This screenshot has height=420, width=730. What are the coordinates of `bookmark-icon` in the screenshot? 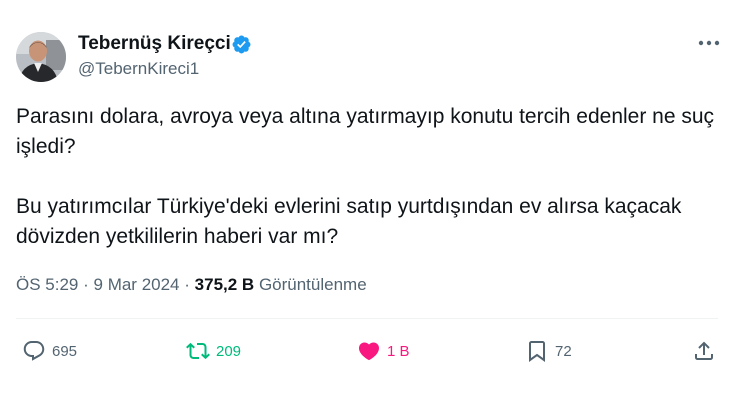 It's located at (537, 351).